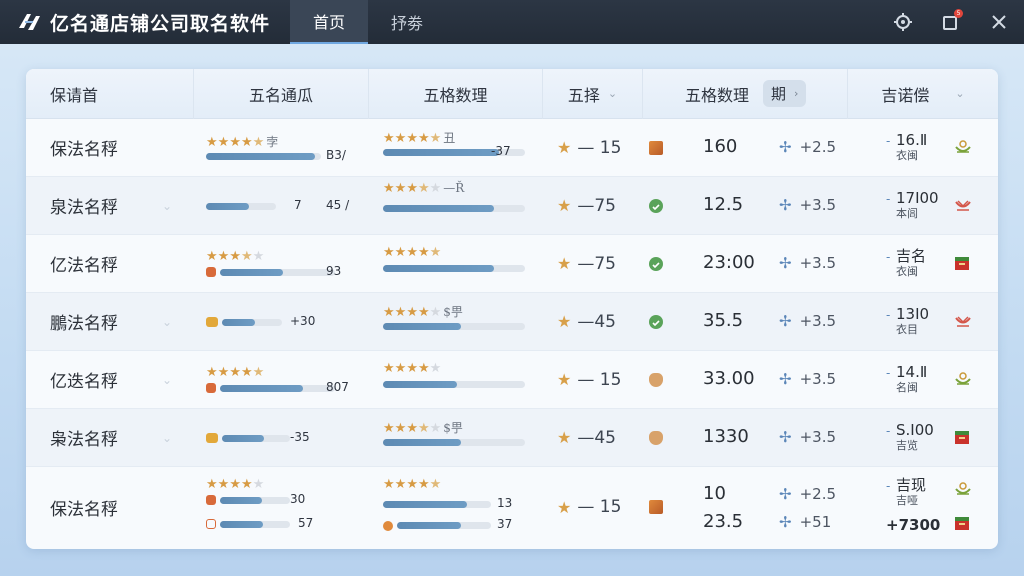 This screenshot has width=1024, height=576. Describe the element at coordinates (456, 94) in the screenshot. I see `column-header-numerology: 五格数理` at that location.